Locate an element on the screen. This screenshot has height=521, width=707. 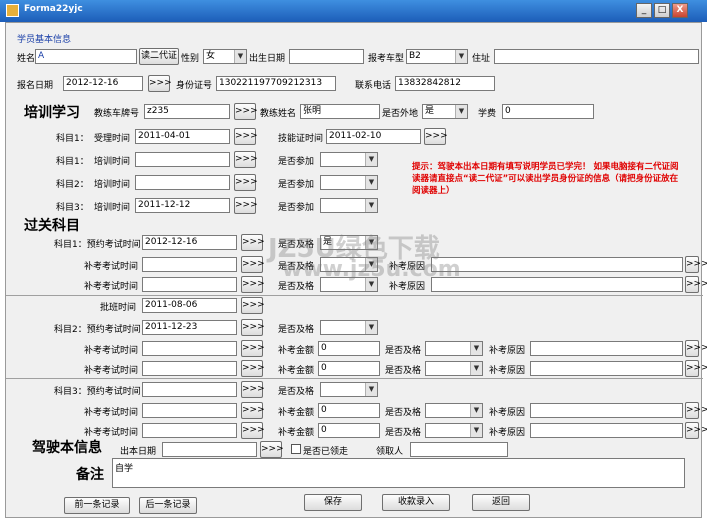
s1-retest2-picker-button: >>> is located at coordinates (253, 284).